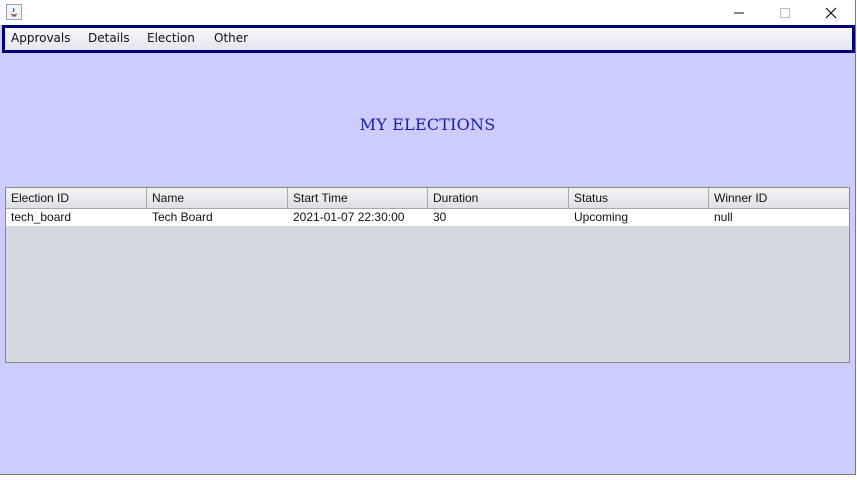 This screenshot has height=480, width=857. What do you see at coordinates (498, 198) in the screenshot?
I see `column-header-duration: Duration` at bounding box center [498, 198].